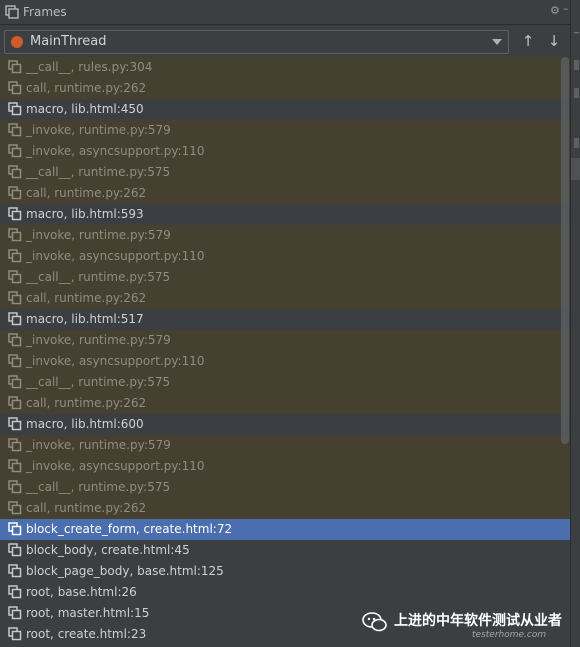 Image resolution: width=580 pixels, height=647 pixels. Describe the element at coordinates (285, 529) in the screenshot. I see `frame-row: block_create_form, create.html:72` at that location.